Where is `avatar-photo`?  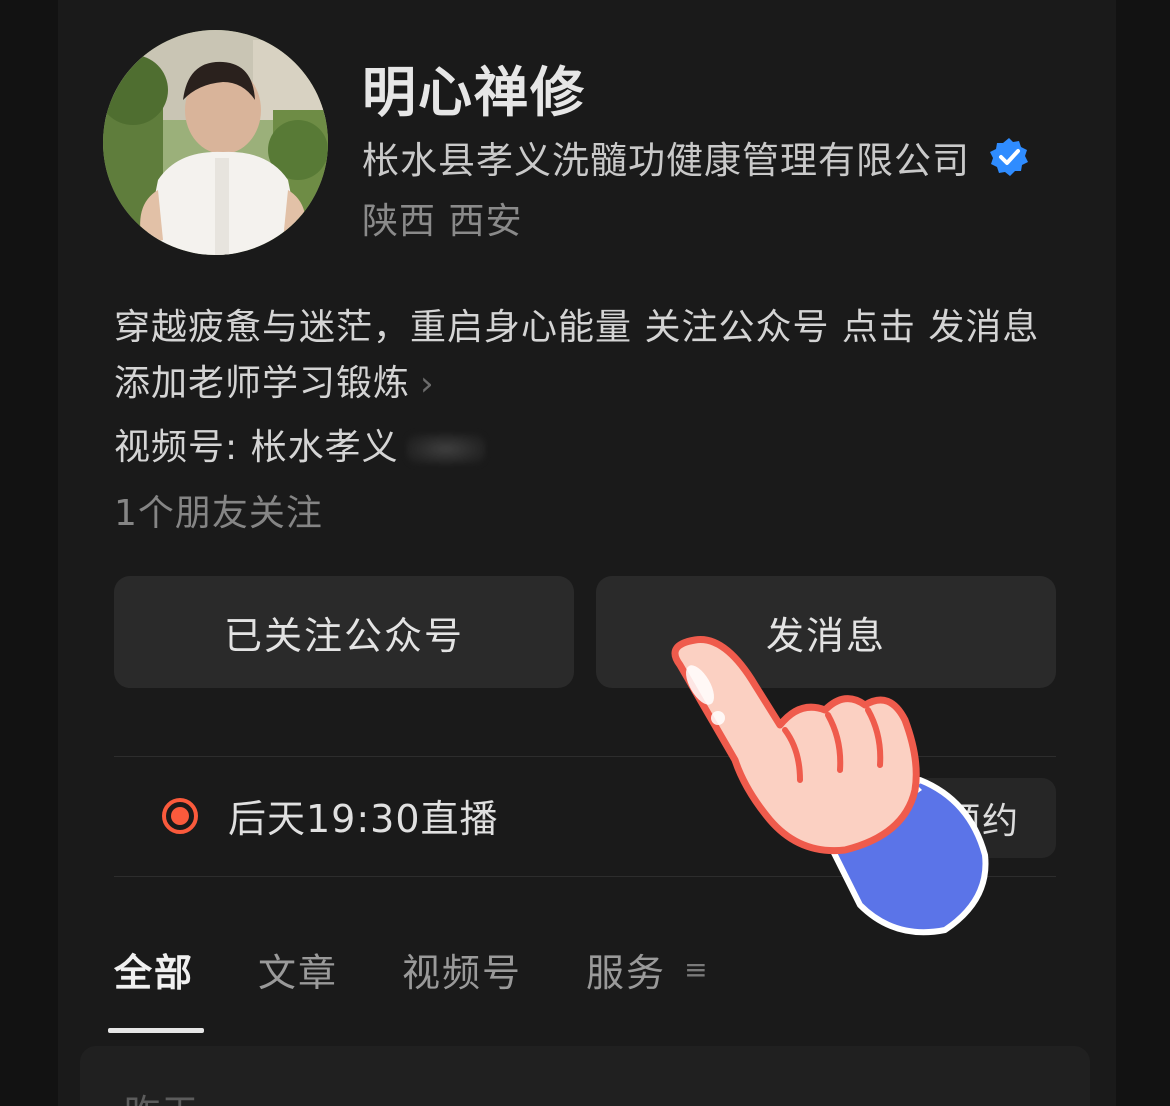
avatar-photo is located at coordinates (215, 142).